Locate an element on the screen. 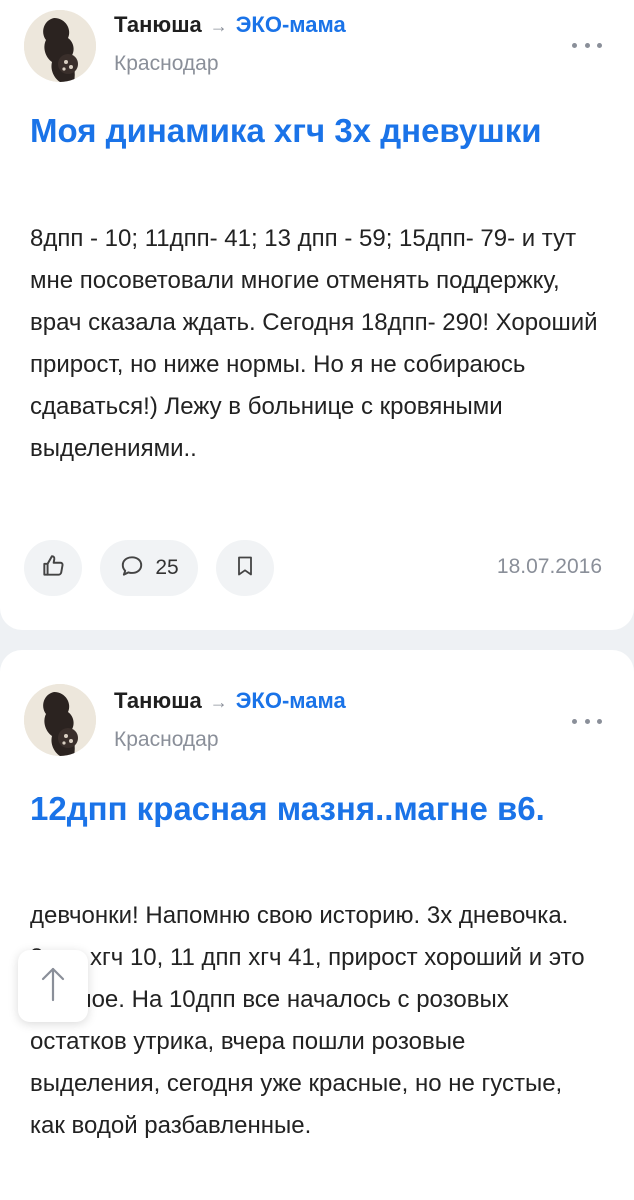 This screenshot has height=1200, width=634. post-title: Моя динамика хгч 3х дневушки is located at coordinates (312, 131).